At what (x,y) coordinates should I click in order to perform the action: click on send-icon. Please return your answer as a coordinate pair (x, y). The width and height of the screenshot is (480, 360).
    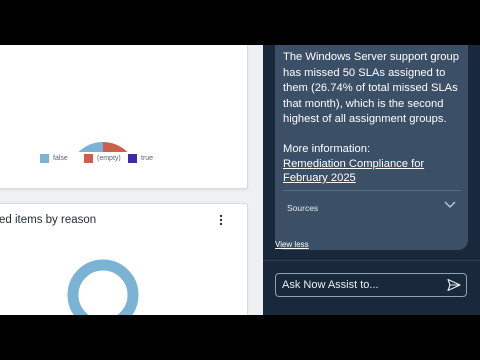
    Looking at the image, I should click on (454, 285).